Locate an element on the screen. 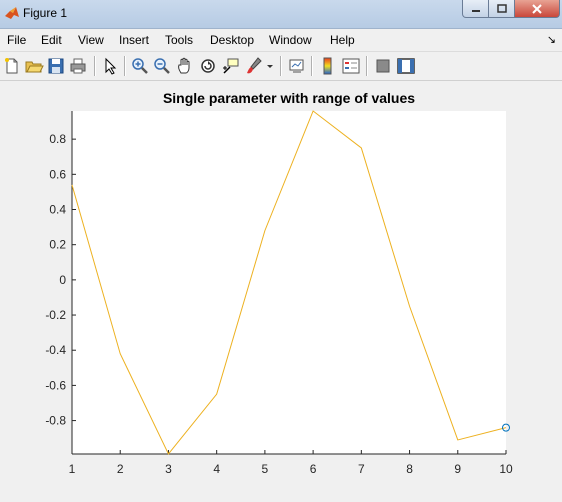 The image size is (562, 502). print-icon is located at coordinates (78, 66).